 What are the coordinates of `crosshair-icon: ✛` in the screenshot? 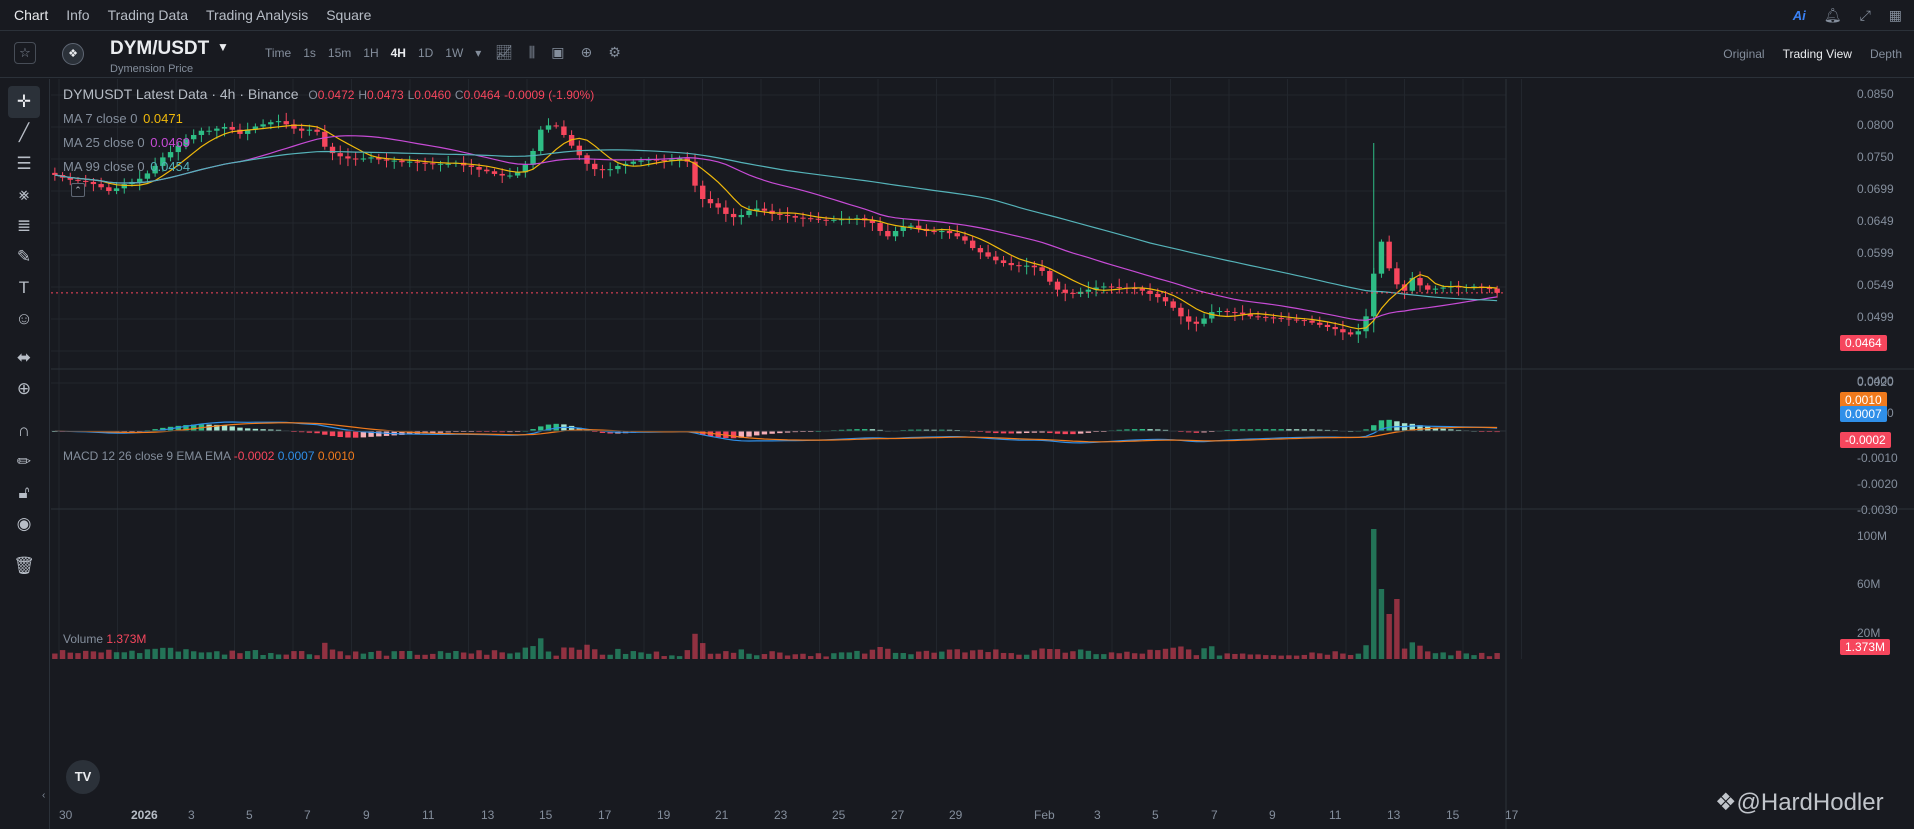 It's located at (24, 102).